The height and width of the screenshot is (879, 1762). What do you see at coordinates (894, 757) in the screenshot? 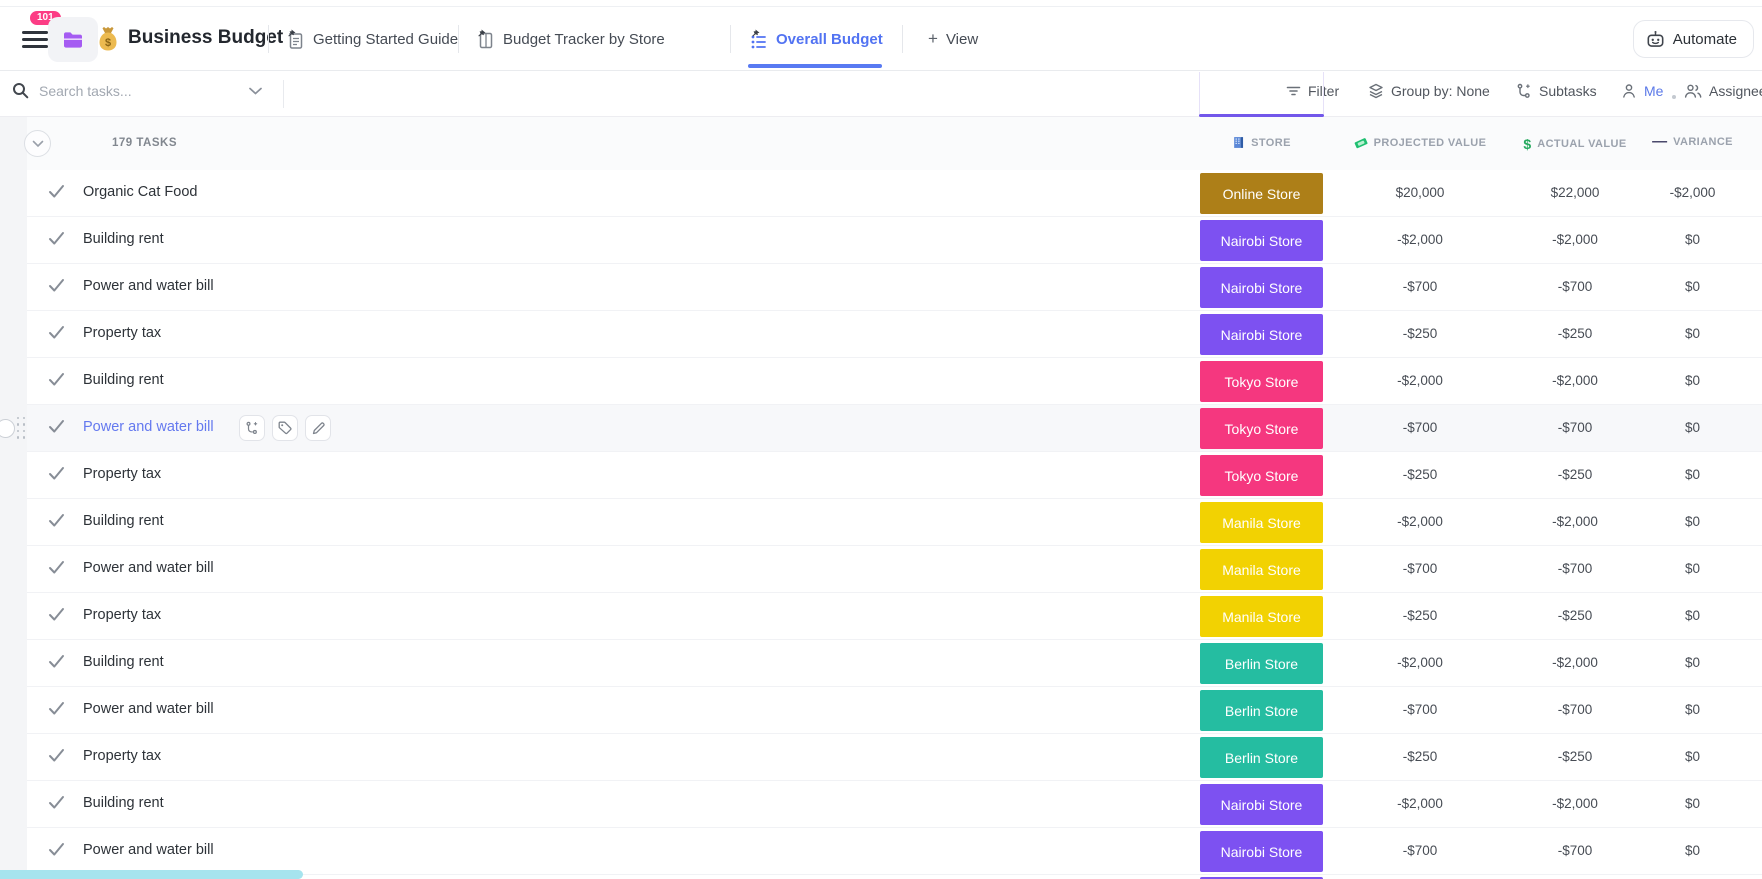
I see `task-row: Property tax Berlin Store -$250 -$250 $0` at bounding box center [894, 757].